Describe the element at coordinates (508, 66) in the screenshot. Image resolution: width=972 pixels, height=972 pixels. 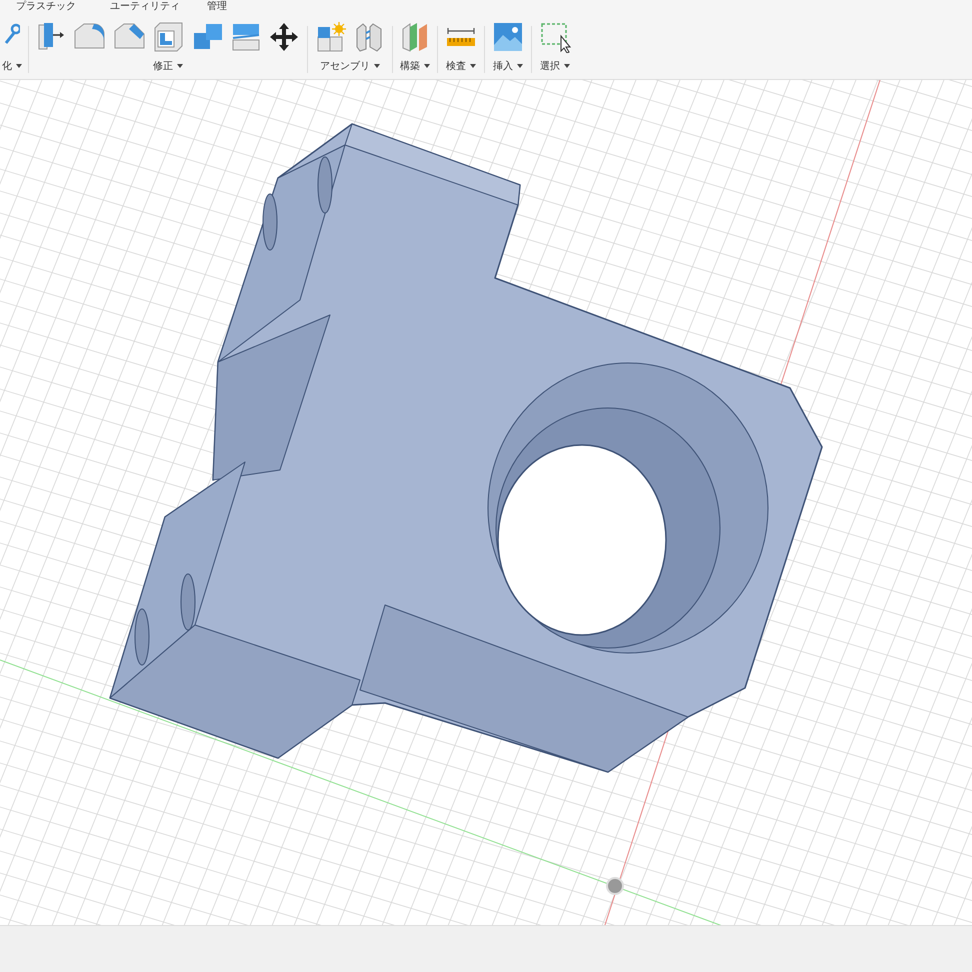
I see `group-menu: 挿入` at that location.